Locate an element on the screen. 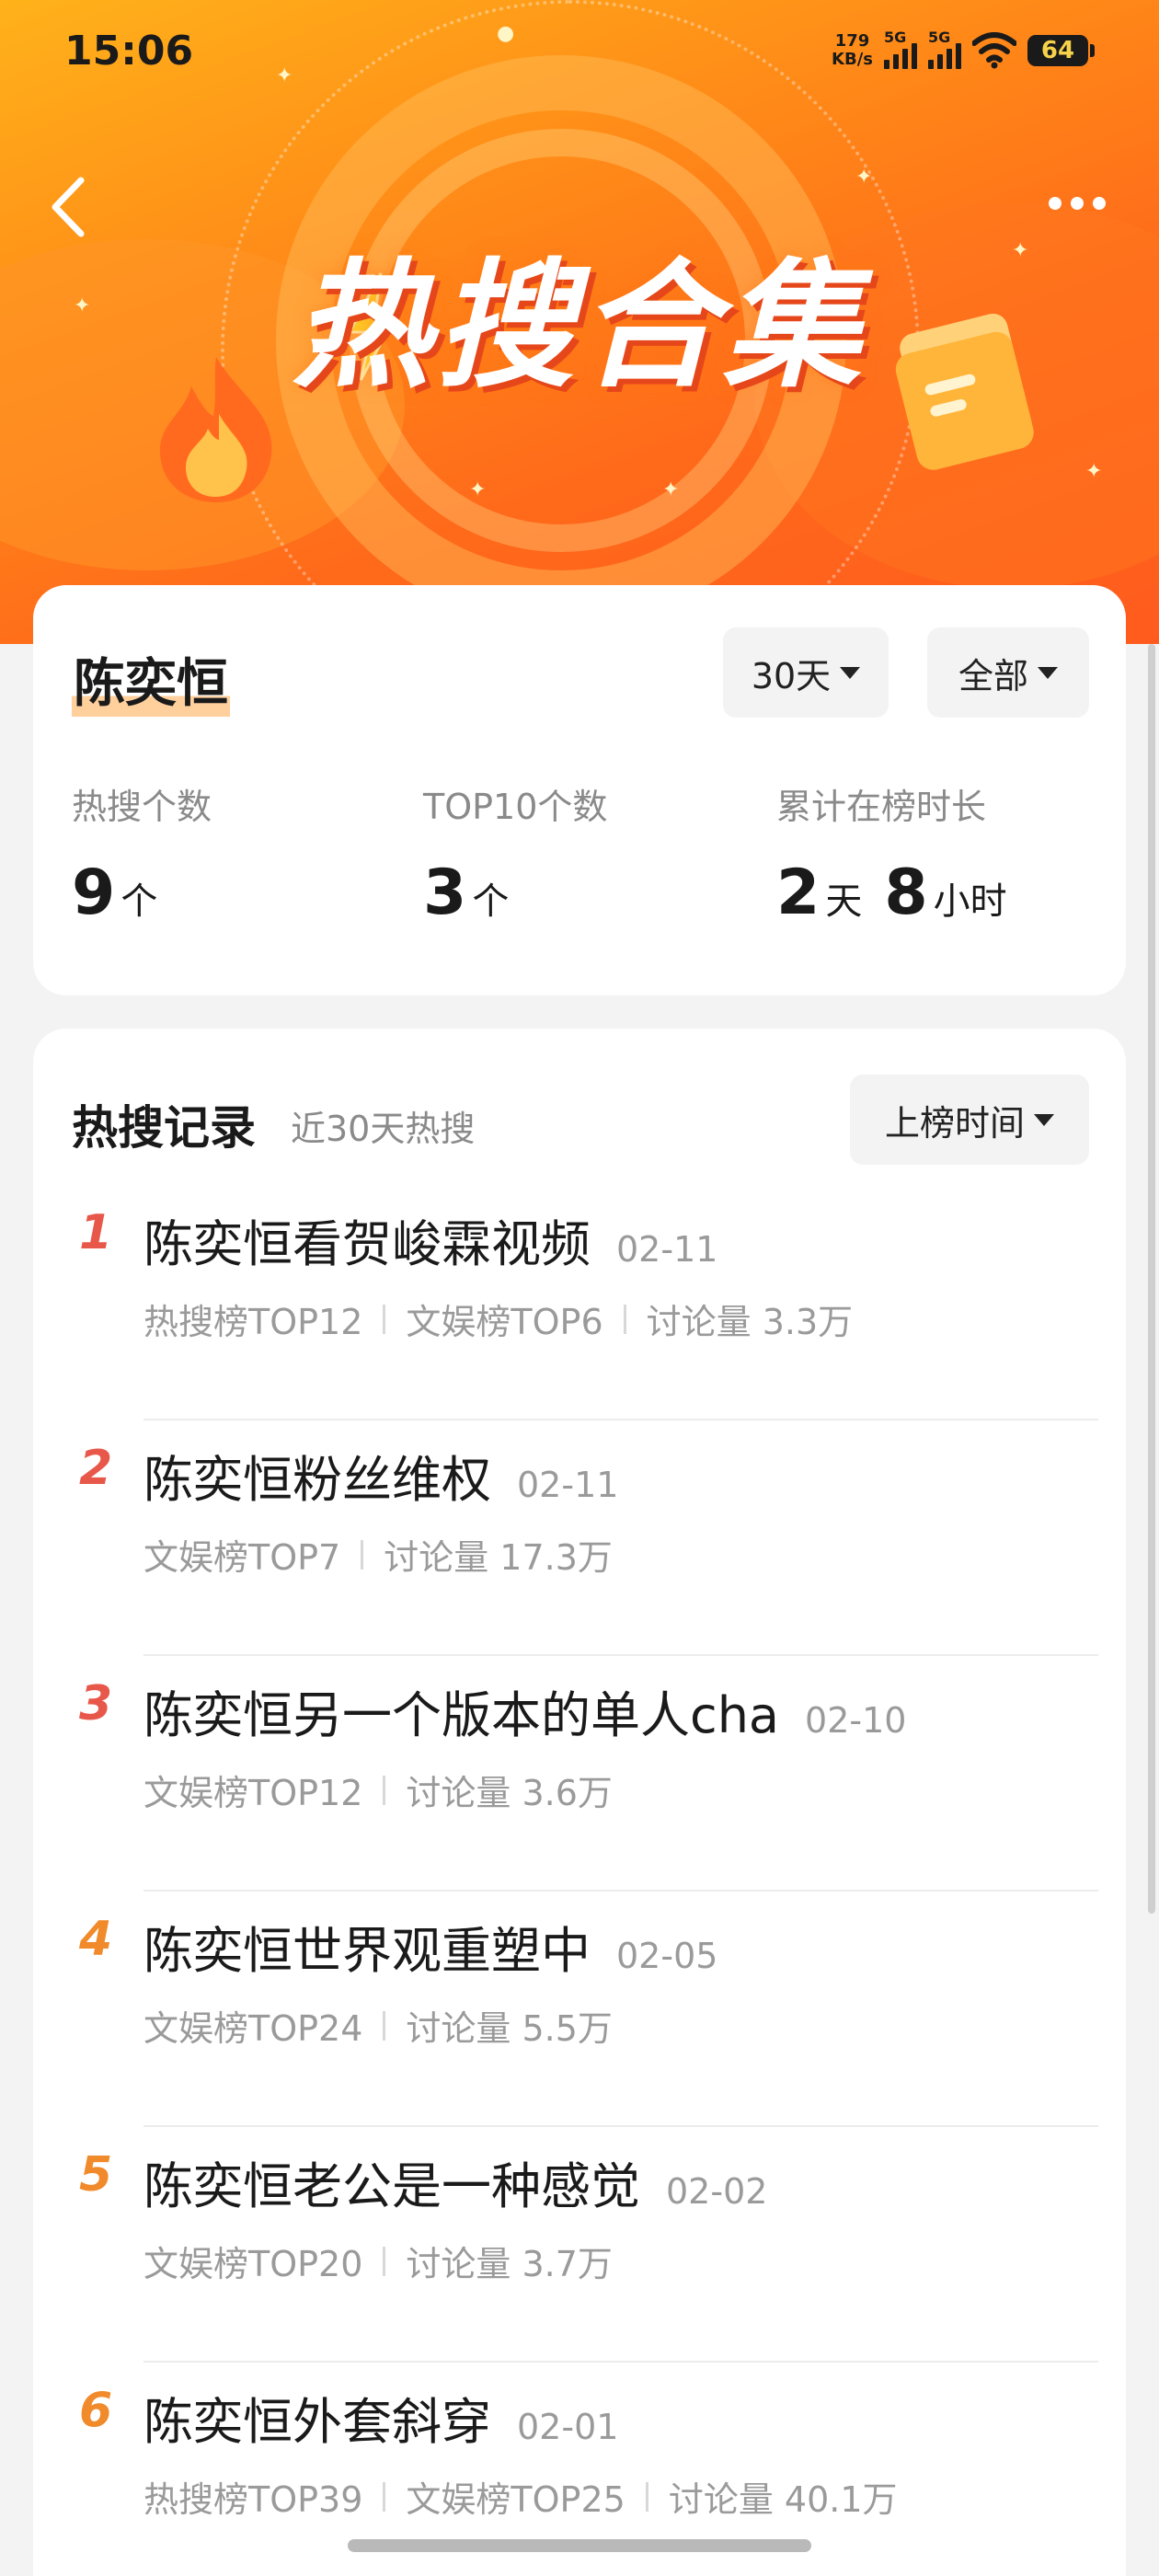 Image resolution: width=1159 pixels, height=2576 pixels. meta-tag: 文娱榜TOP12 is located at coordinates (253, 1793).